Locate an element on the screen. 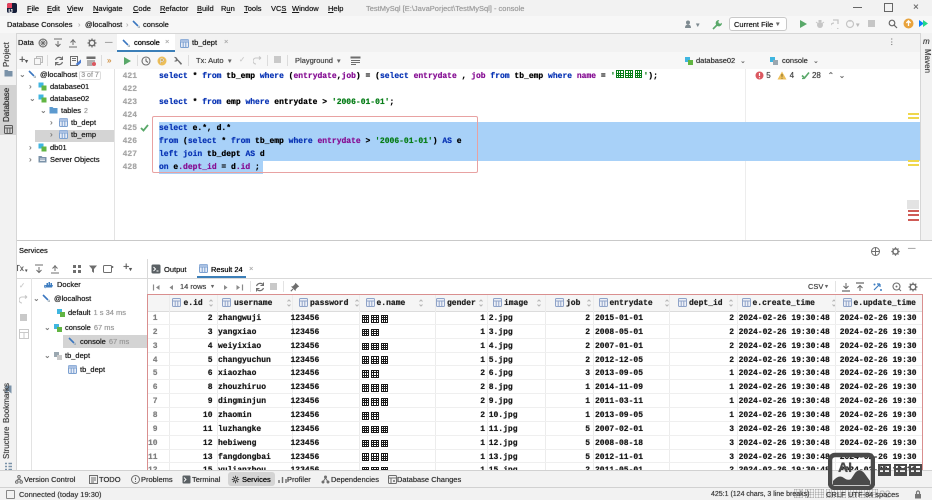 The width and height of the screenshot is (932, 500). svg-text: P is located at coordinates (162, 62).